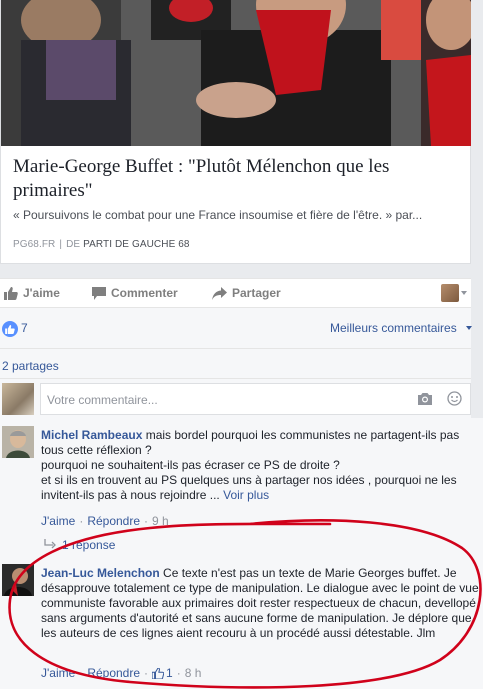 The height and width of the screenshot is (689, 483). I want to click on like-label: J'aime, so click(41, 293).